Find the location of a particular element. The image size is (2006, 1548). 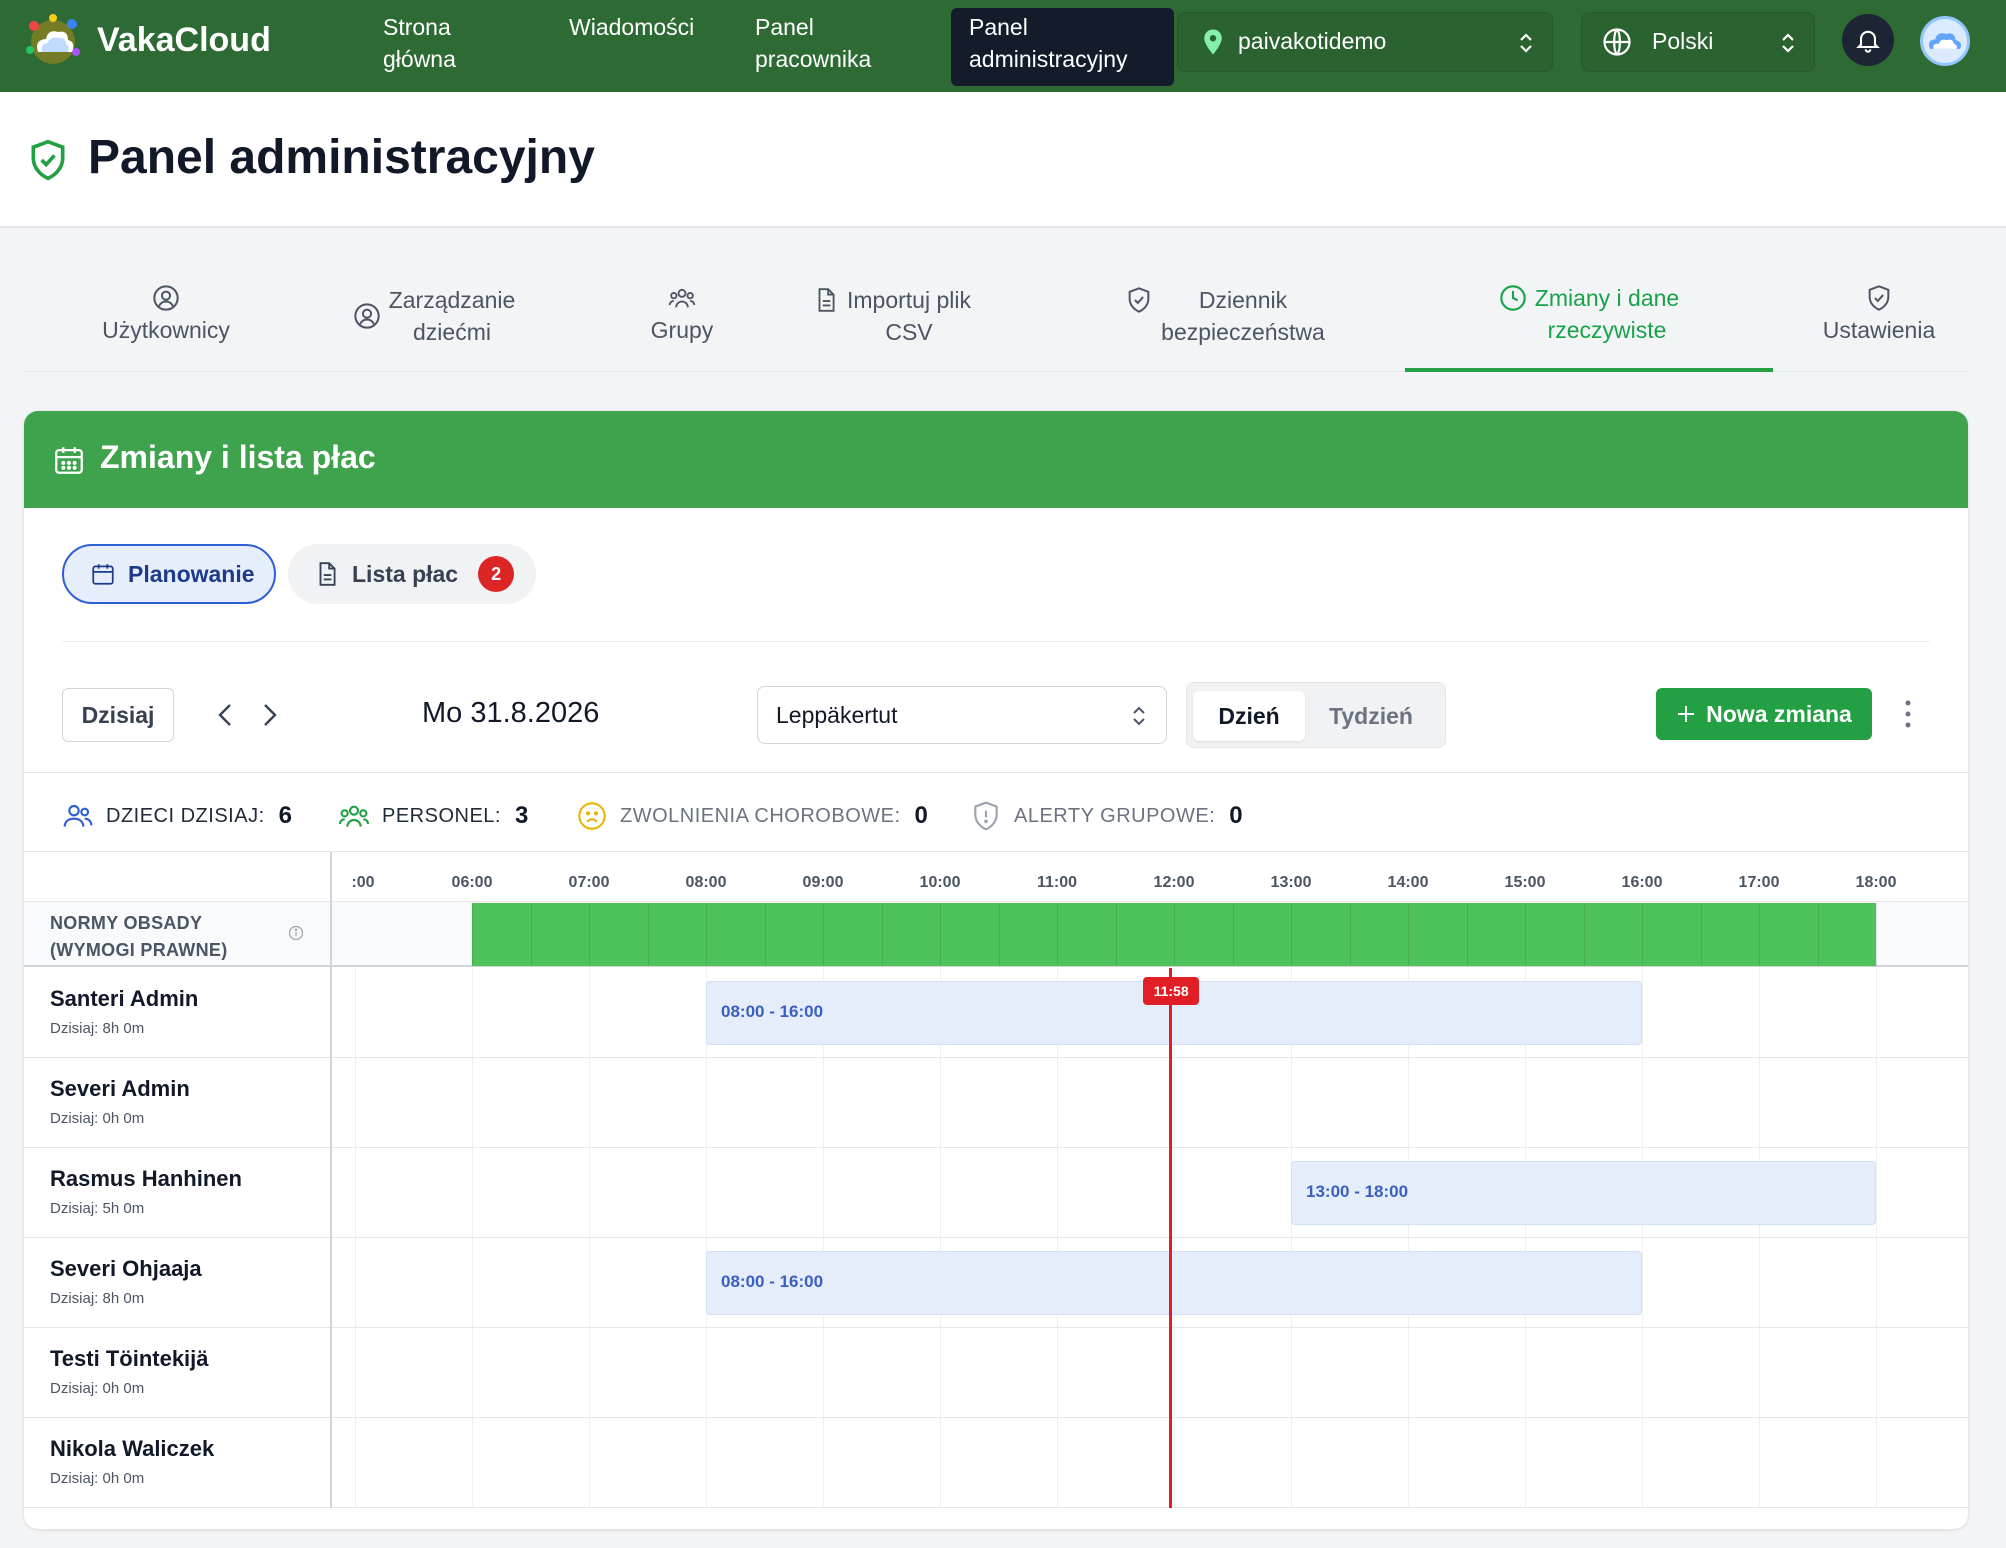

hour-label: 13:00 is located at coordinates (1291, 882).